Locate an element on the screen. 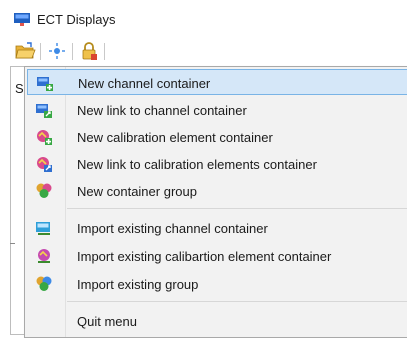 The image size is (407, 338). new-calibration-container-icon is located at coordinates (44, 137).